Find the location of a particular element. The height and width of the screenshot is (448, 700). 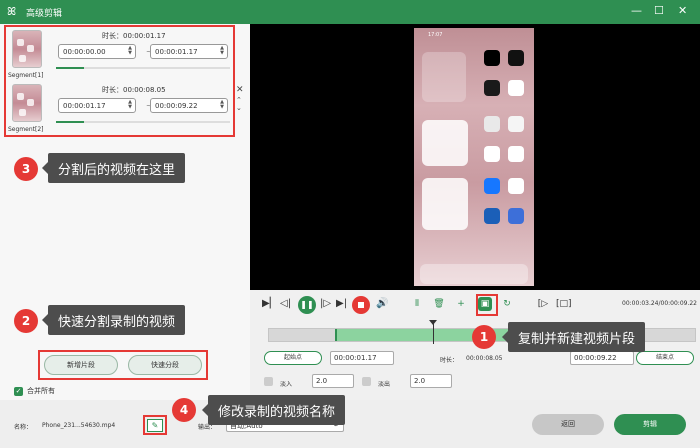

fade-in-label: 淡入 is located at coordinates (286, 384).